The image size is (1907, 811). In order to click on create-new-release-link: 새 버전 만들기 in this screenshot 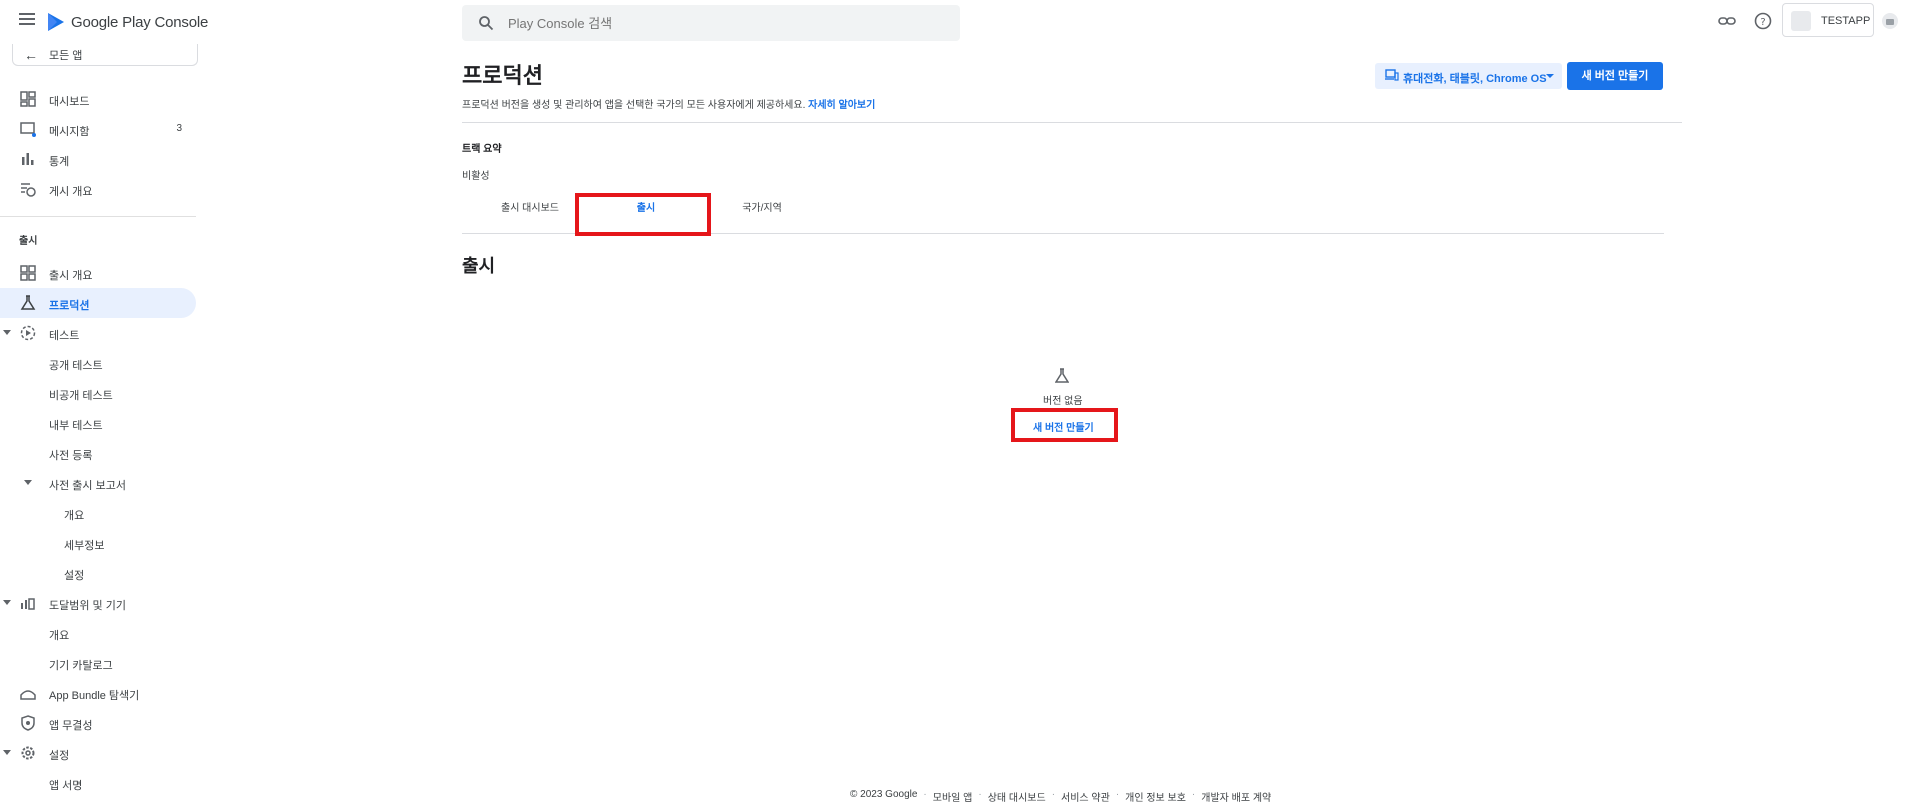, I will do `click(1063, 426)`.